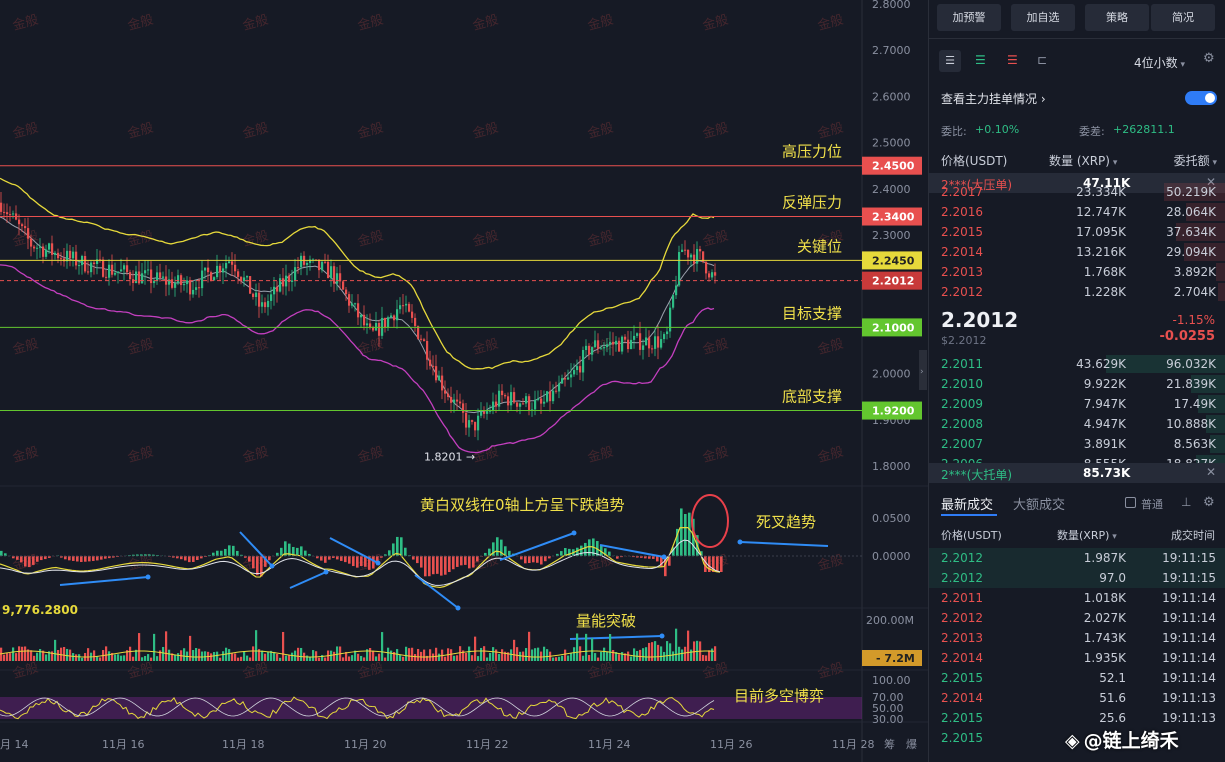 This screenshot has width=1225, height=762. Describe the element at coordinates (1201, 98) in the screenshot. I see `main-orders-toggle` at that location.